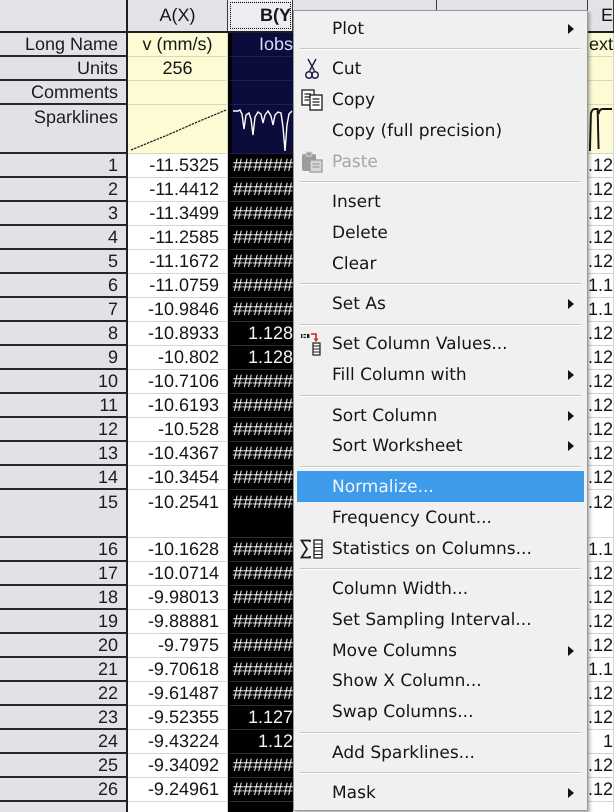  Describe the element at coordinates (440, 233) in the screenshot. I see `menu-item: Delete` at that location.